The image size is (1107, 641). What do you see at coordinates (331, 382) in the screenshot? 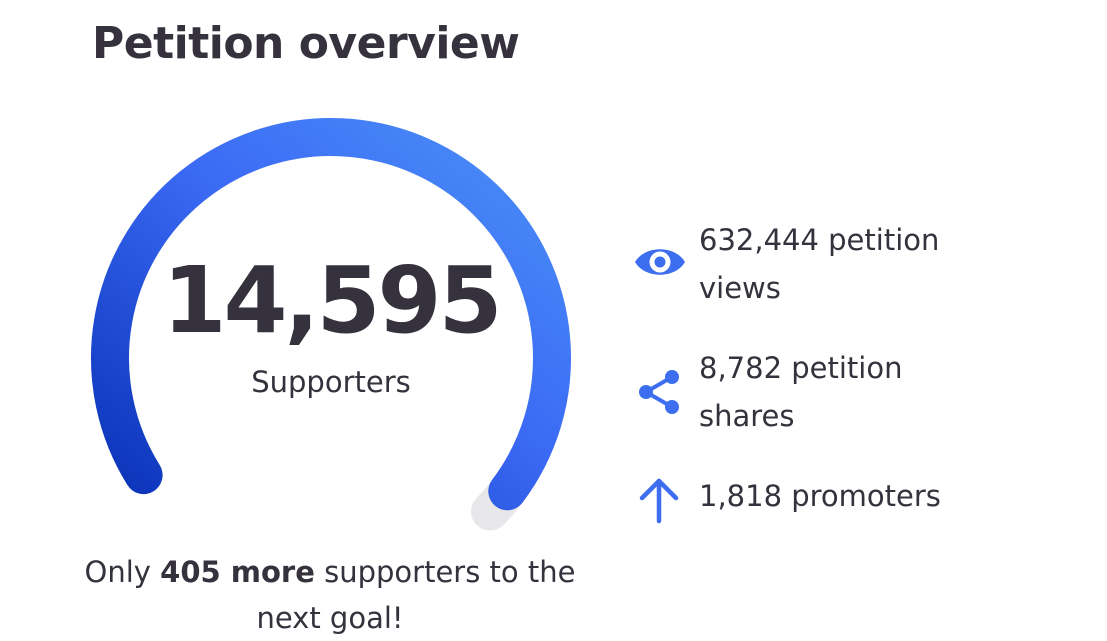
I see `supporter-count-label: Supporters` at bounding box center [331, 382].